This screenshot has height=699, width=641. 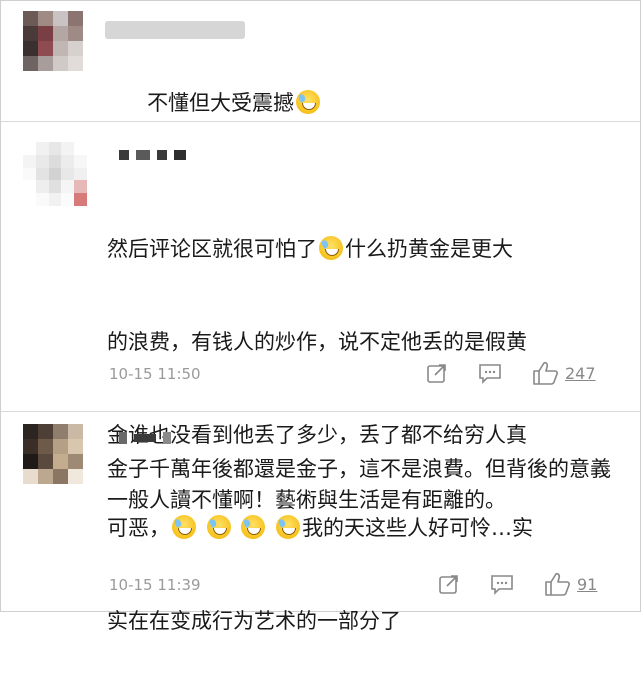 I want to click on comment-timestamp: 10-15 11:50, so click(x=155, y=374).